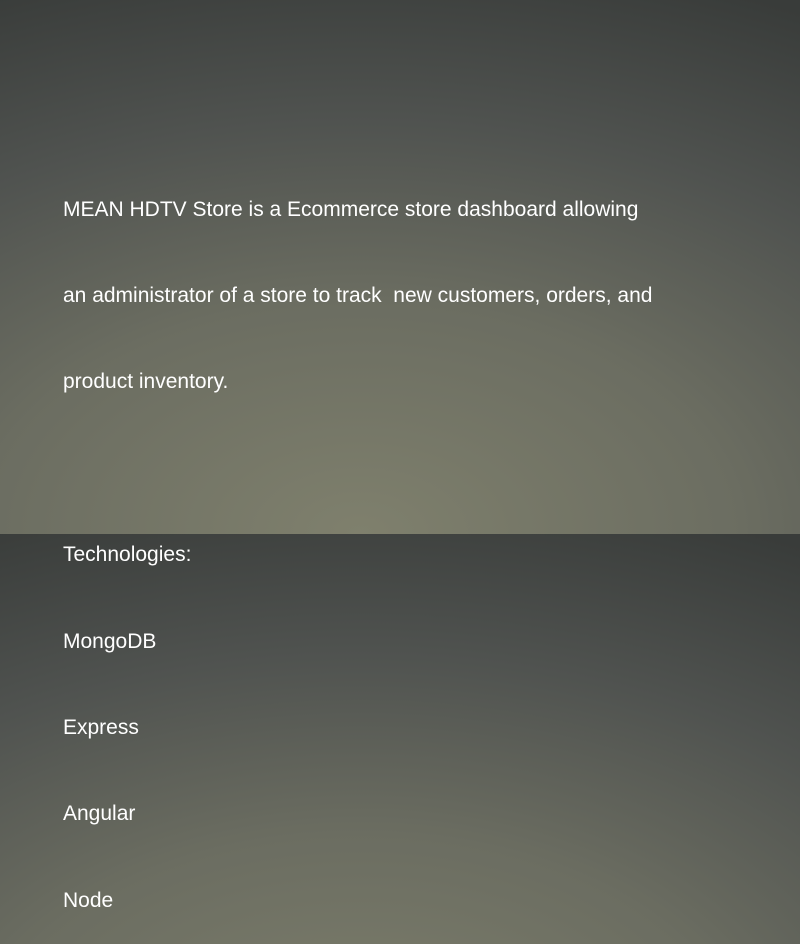 The width and height of the screenshot is (800, 944). Describe the element at coordinates (99, 814) in the screenshot. I see `technology-item: Angular` at that location.